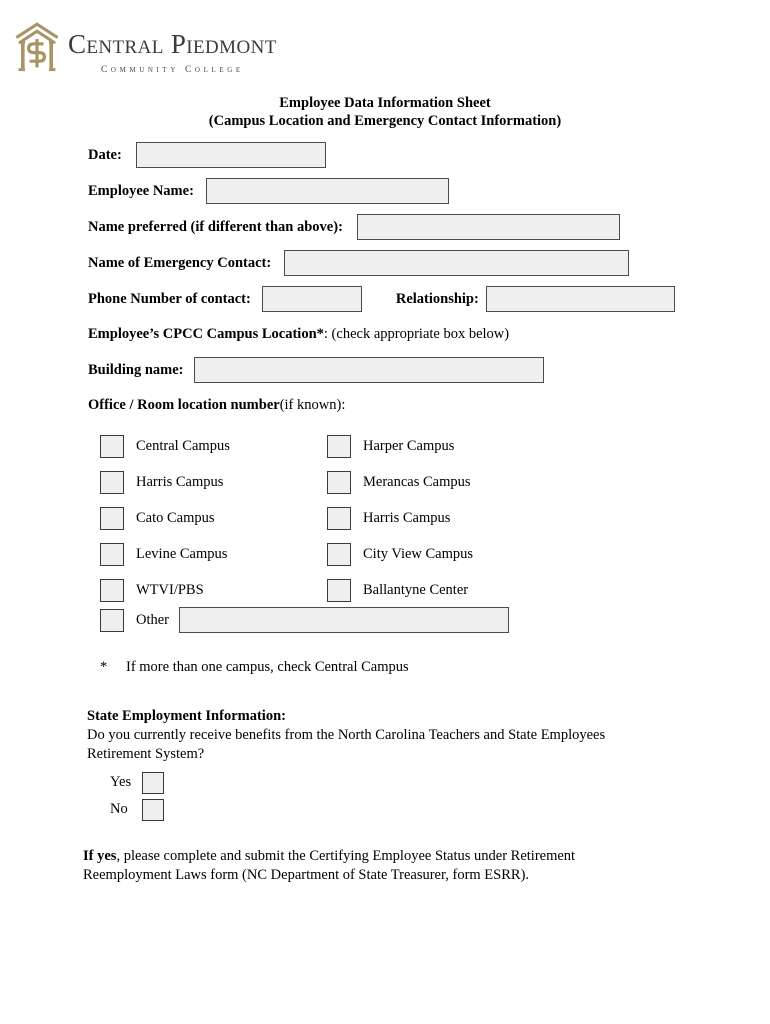  Describe the element at coordinates (112, 620) in the screenshot. I see `checkbox-other` at that location.